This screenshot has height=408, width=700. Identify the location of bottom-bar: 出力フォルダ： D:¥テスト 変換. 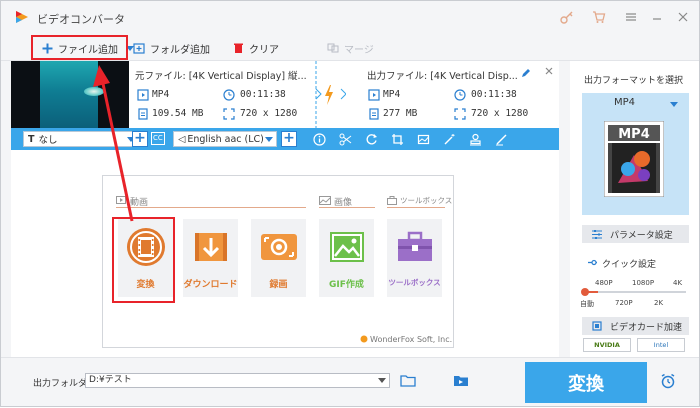
(350, 381).